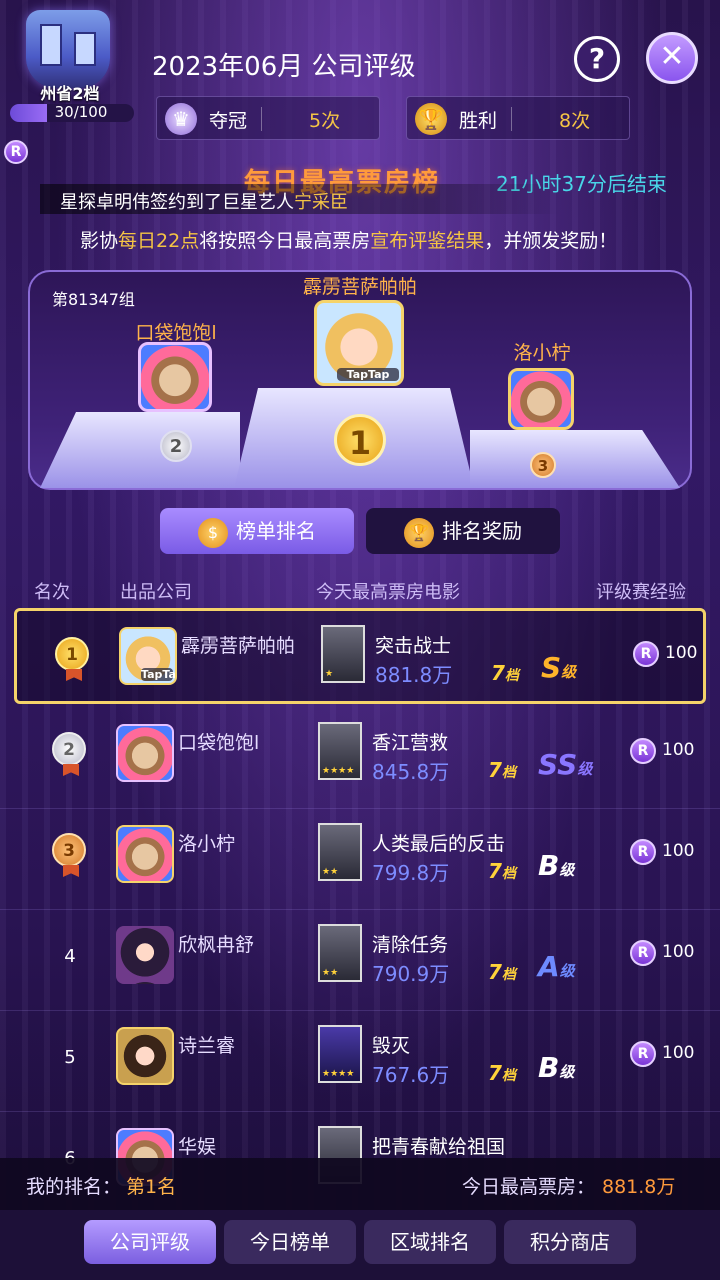  Describe the element at coordinates (411, 873) in the screenshot. I see `box-office: 799.8万` at that location.